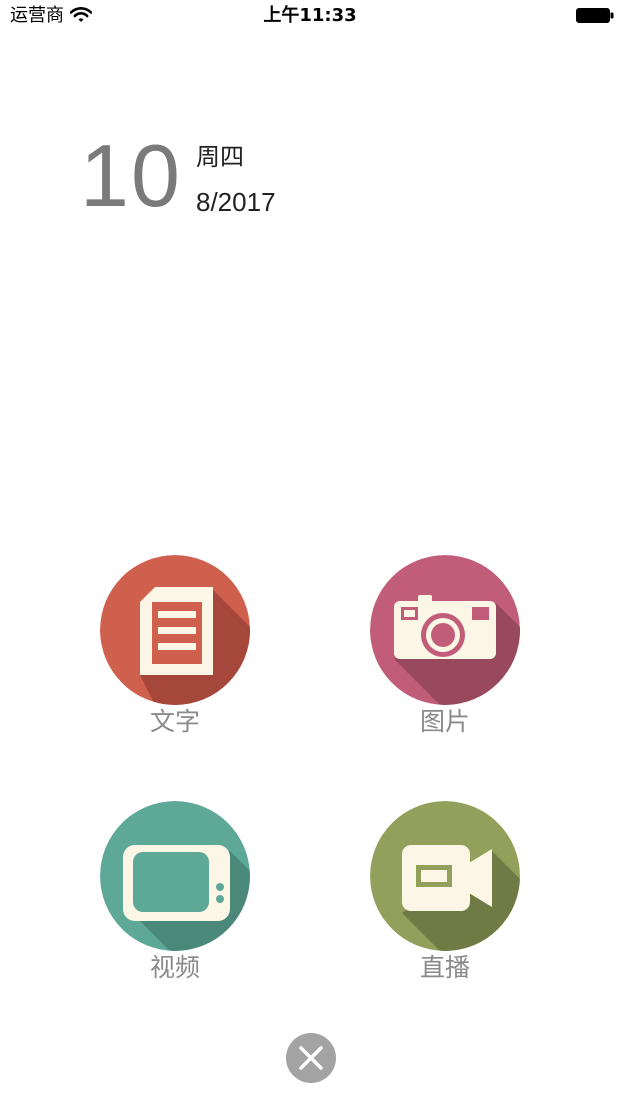 The height and width of the screenshot is (1102, 620). Describe the element at coordinates (595, 15) in the screenshot. I see `battery-icon` at that location.